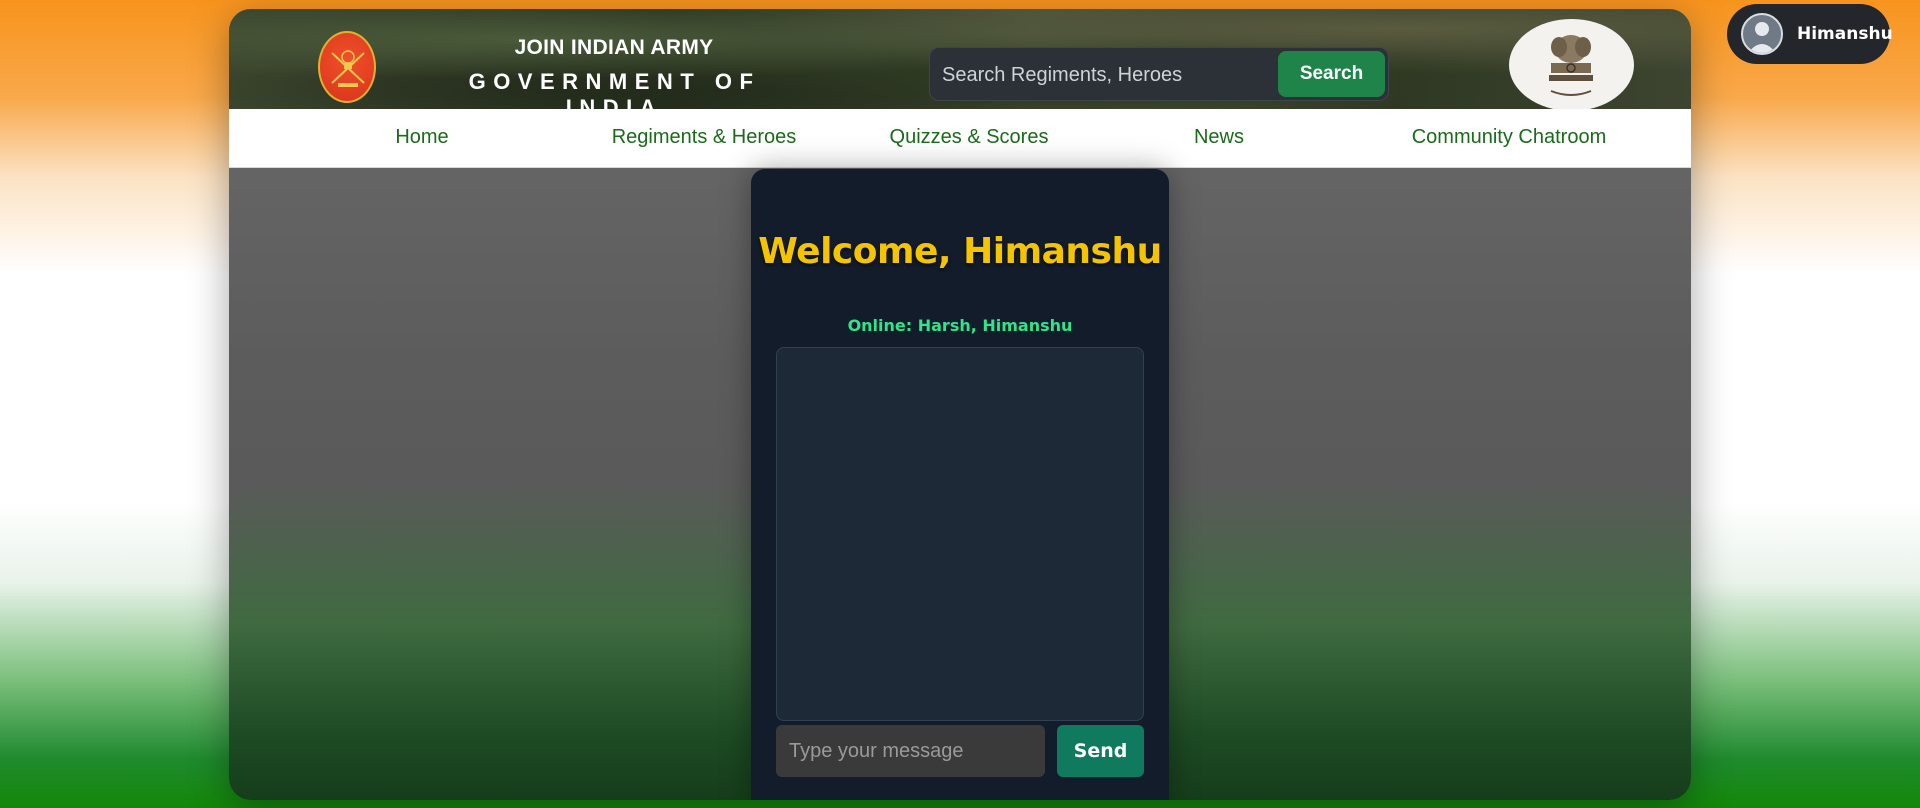 Image resolution: width=1920 pixels, height=808 pixels. I want to click on nav-item-news: News, so click(1219, 137).